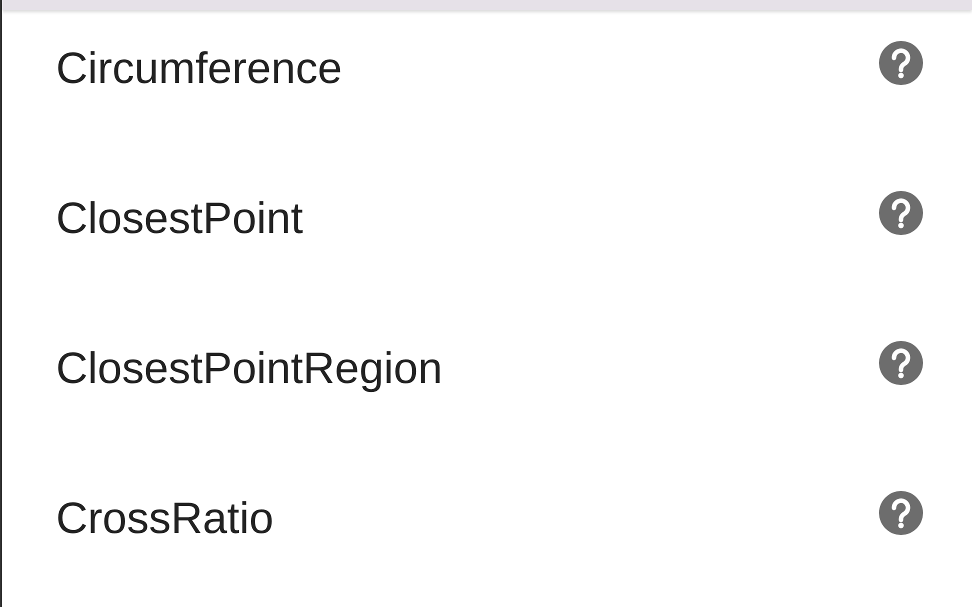 Image resolution: width=972 pixels, height=607 pixels. What do you see at coordinates (180, 219) in the screenshot?
I see `function-name: ClosestPoint` at bounding box center [180, 219].